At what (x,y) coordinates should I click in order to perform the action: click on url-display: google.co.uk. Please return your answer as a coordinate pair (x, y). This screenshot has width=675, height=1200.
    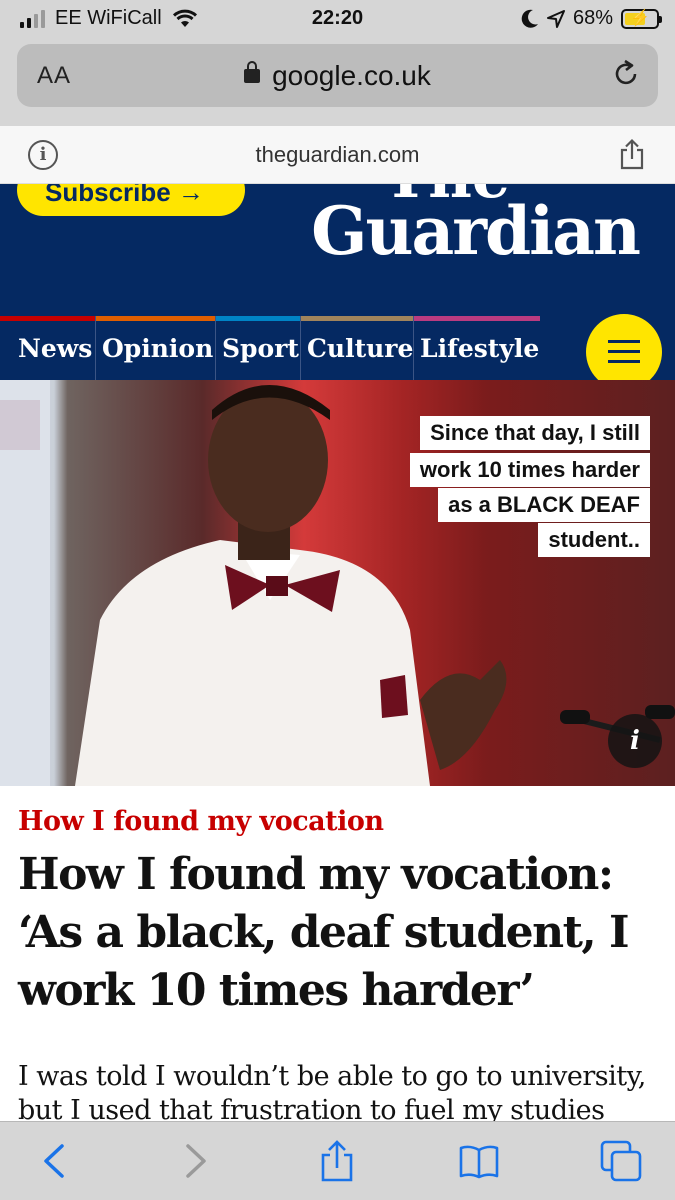
    Looking at the image, I should click on (337, 76).